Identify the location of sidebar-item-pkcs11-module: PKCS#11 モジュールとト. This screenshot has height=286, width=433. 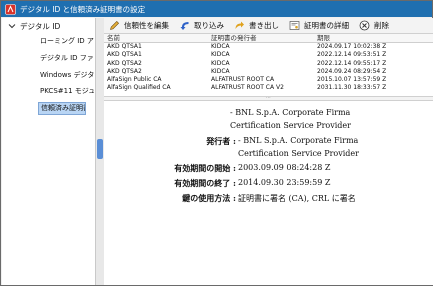
(67, 91).